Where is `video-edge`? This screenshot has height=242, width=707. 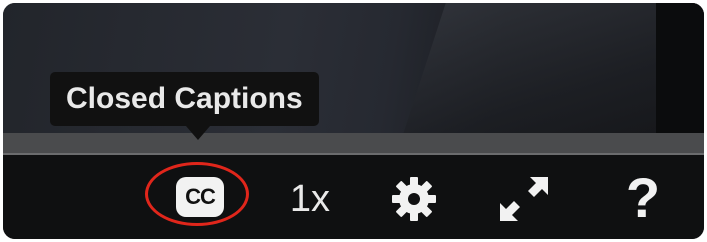 video-edge is located at coordinates (680, 68).